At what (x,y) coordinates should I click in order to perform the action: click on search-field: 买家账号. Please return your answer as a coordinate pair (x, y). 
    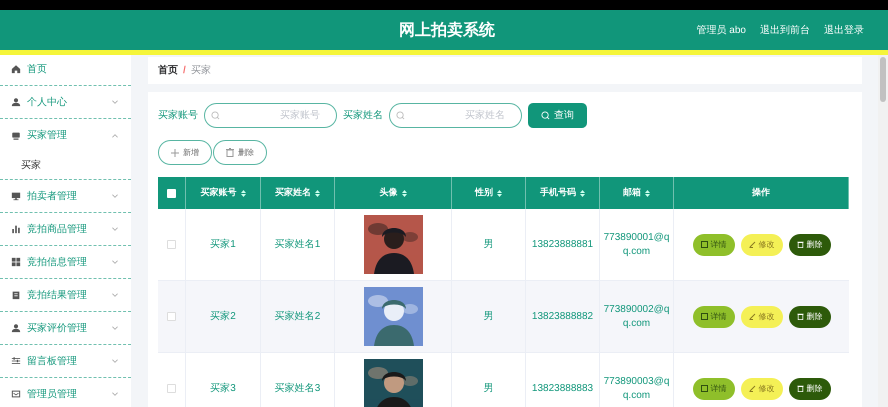
    Looking at the image, I should click on (270, 115).